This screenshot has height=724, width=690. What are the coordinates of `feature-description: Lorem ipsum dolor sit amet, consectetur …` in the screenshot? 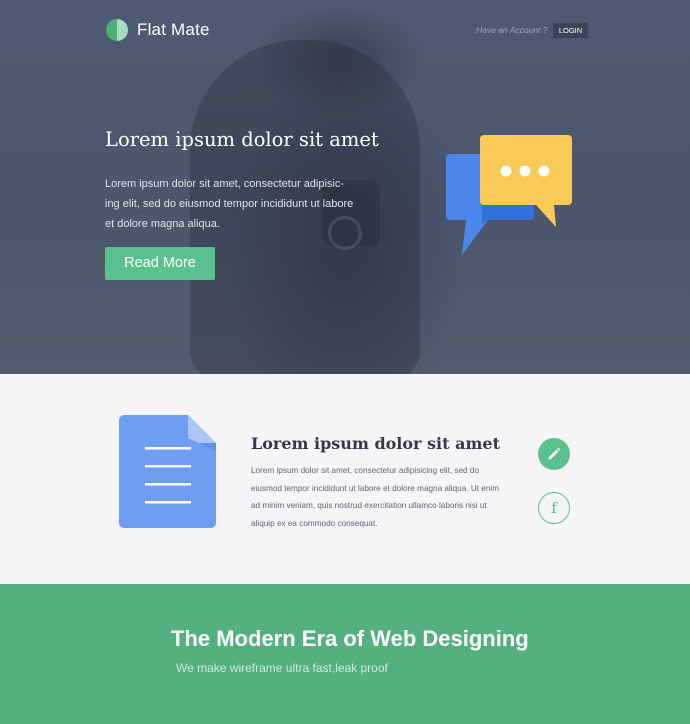 It's located at (375, 497).